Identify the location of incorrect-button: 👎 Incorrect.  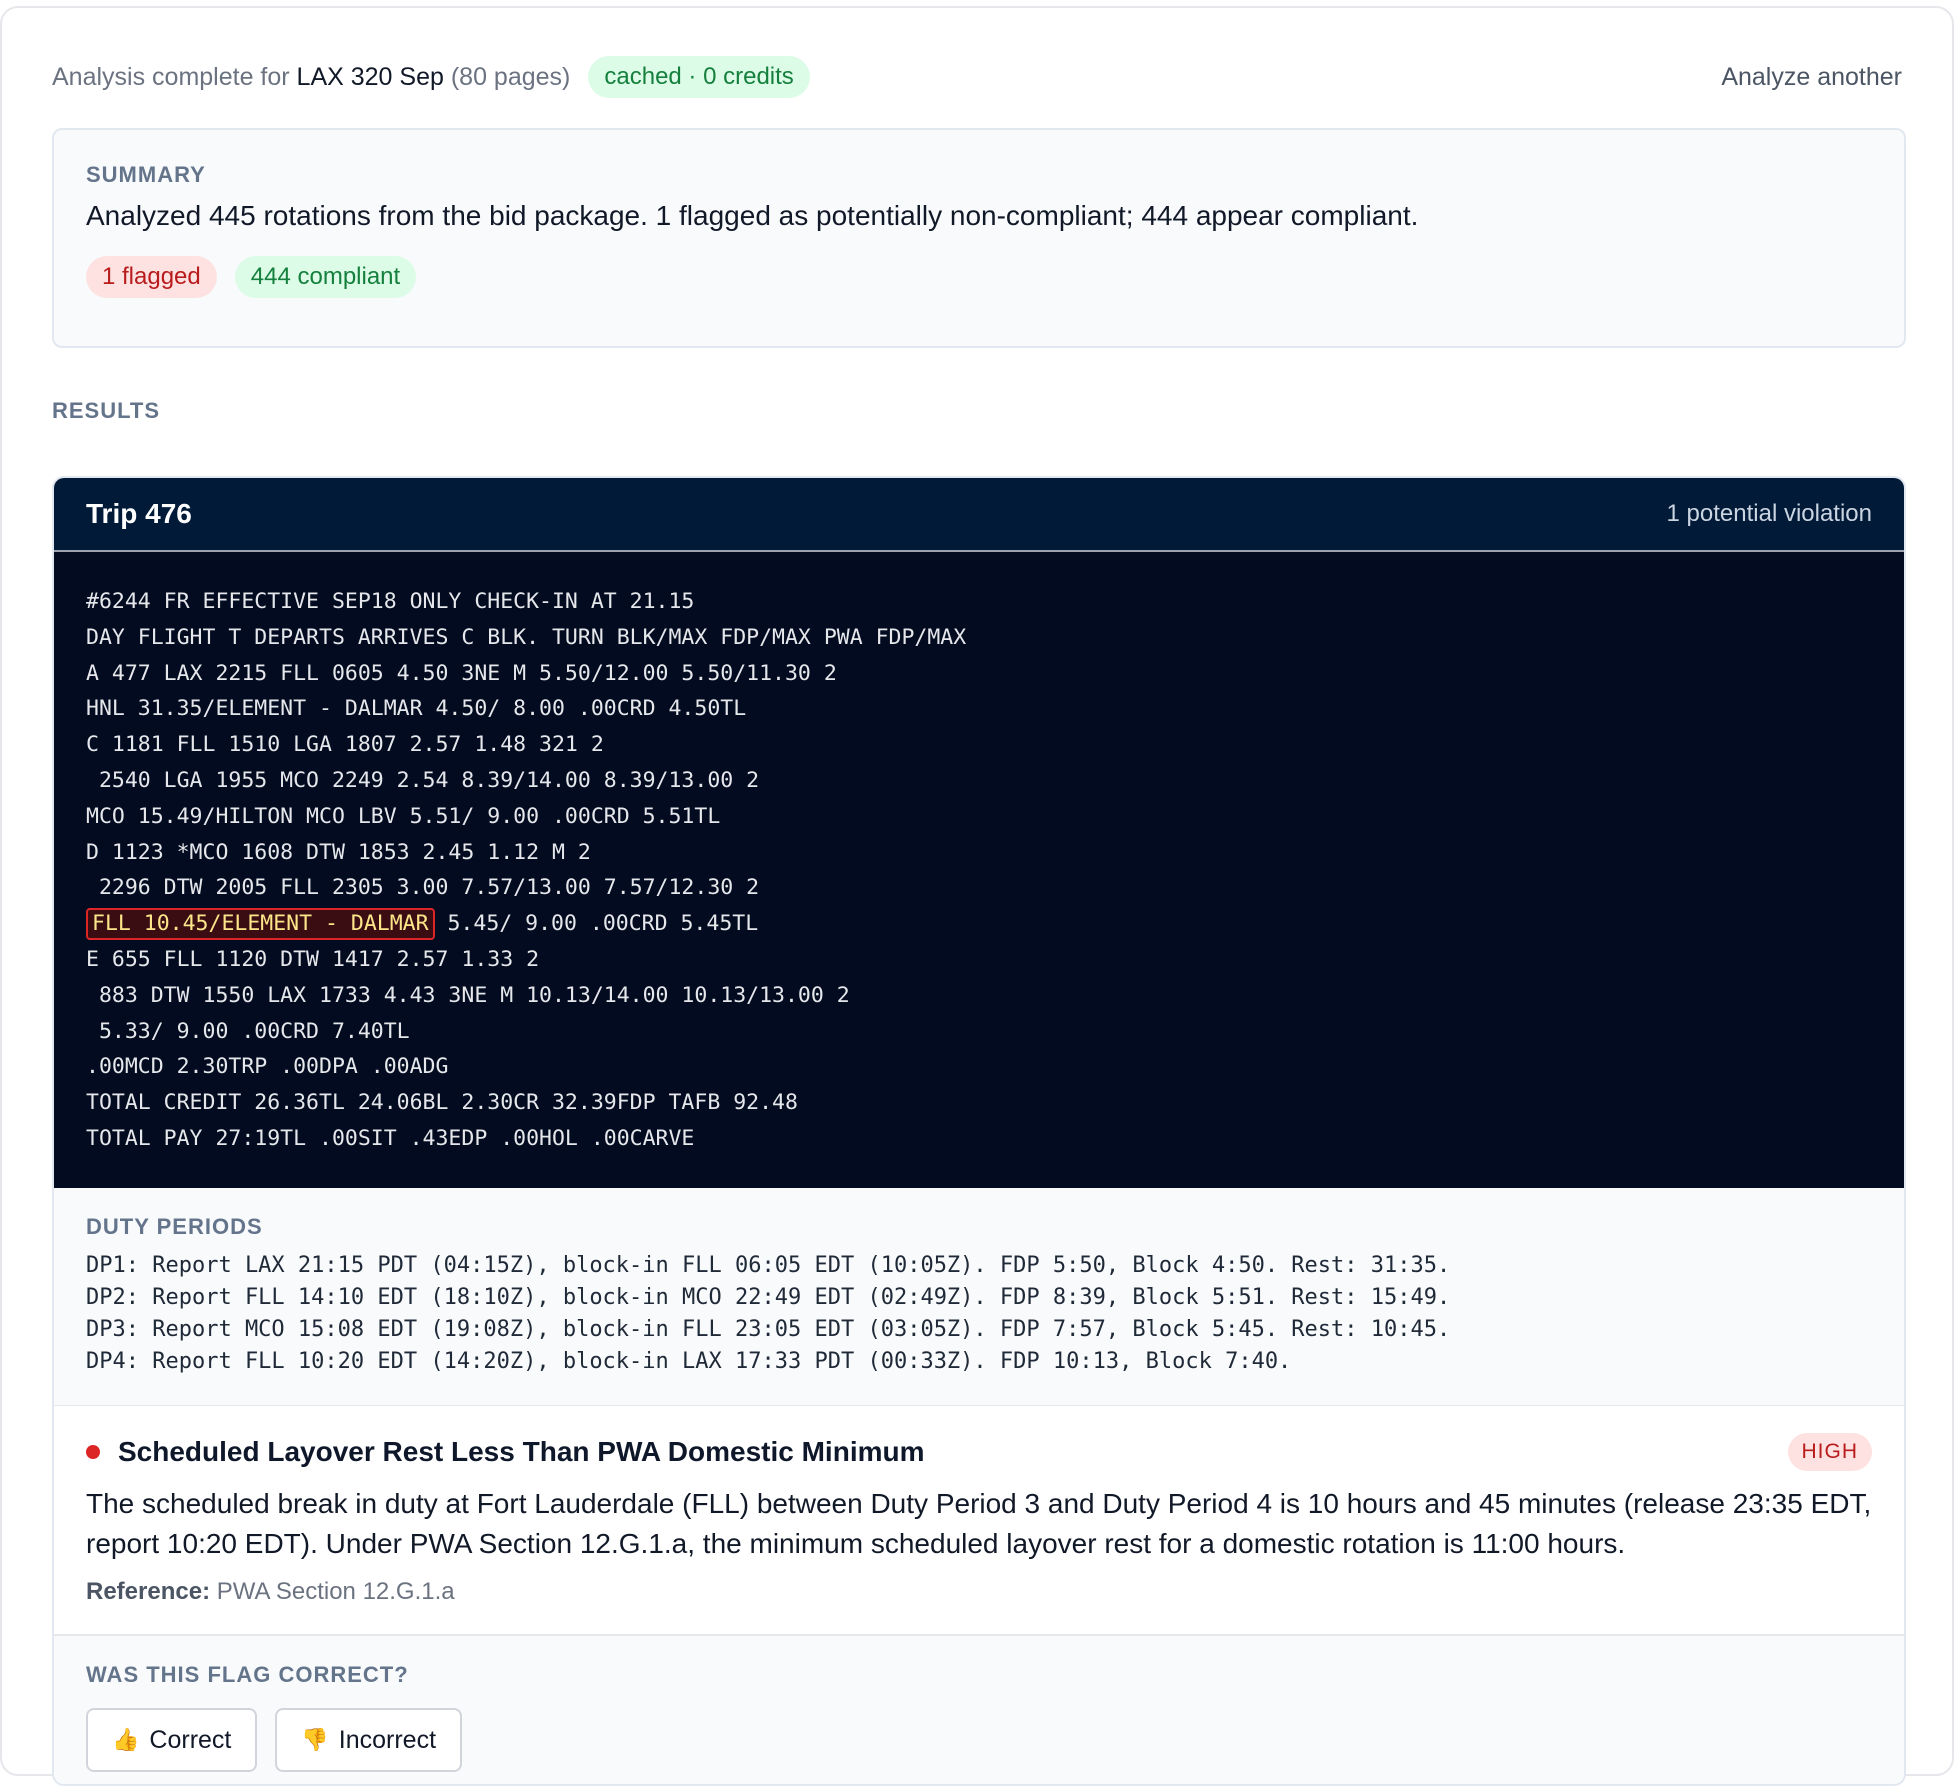
(369, 1740).